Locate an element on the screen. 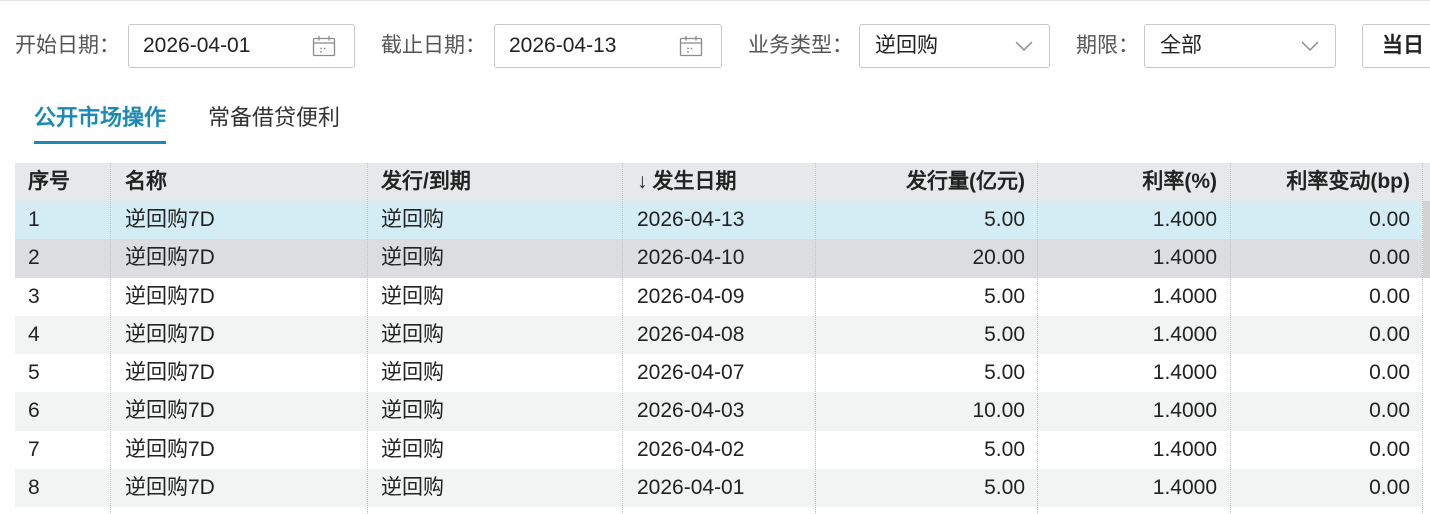  table-row: 6 逆回购7D 逆回购 2026-04-03 10.00 1.4000 0.00 is located at coordinates (718, 411).